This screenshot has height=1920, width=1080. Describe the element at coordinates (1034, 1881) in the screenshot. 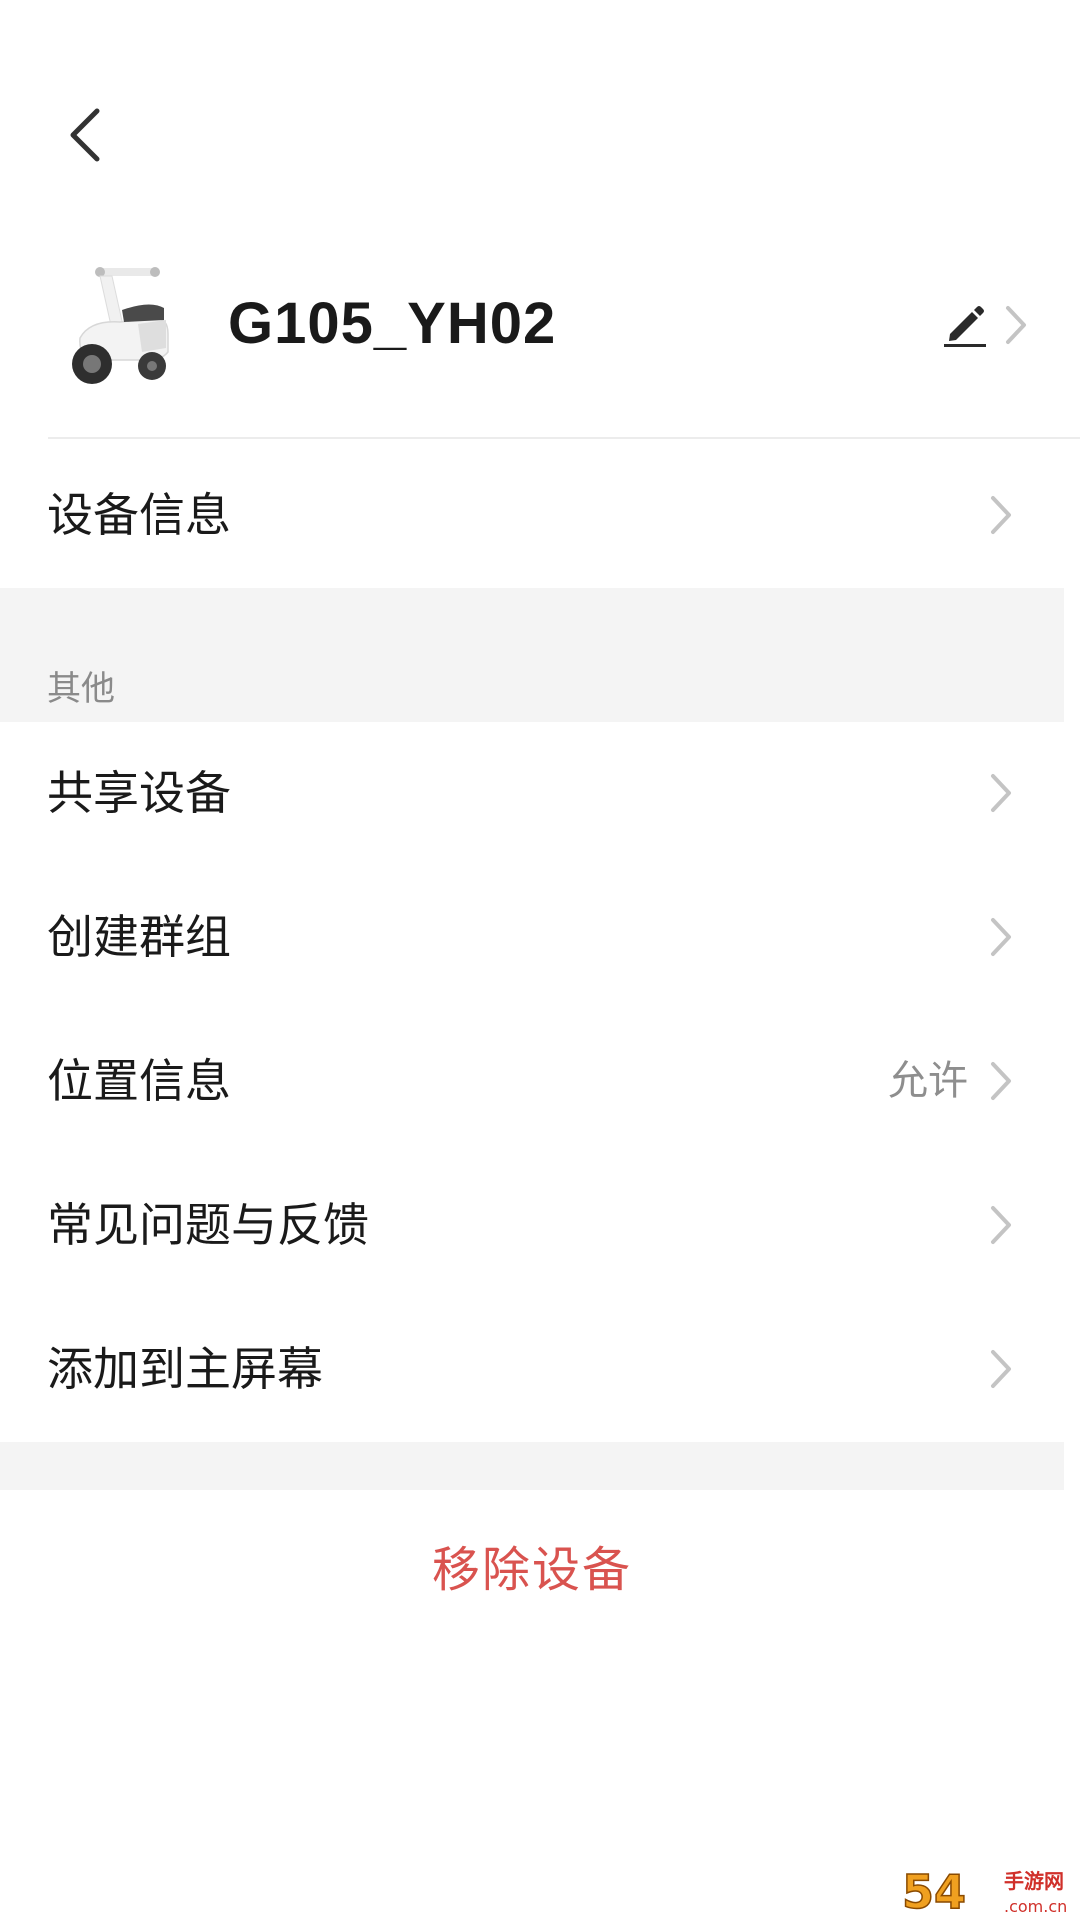

I see `watermark-side: 手游网` at that location.